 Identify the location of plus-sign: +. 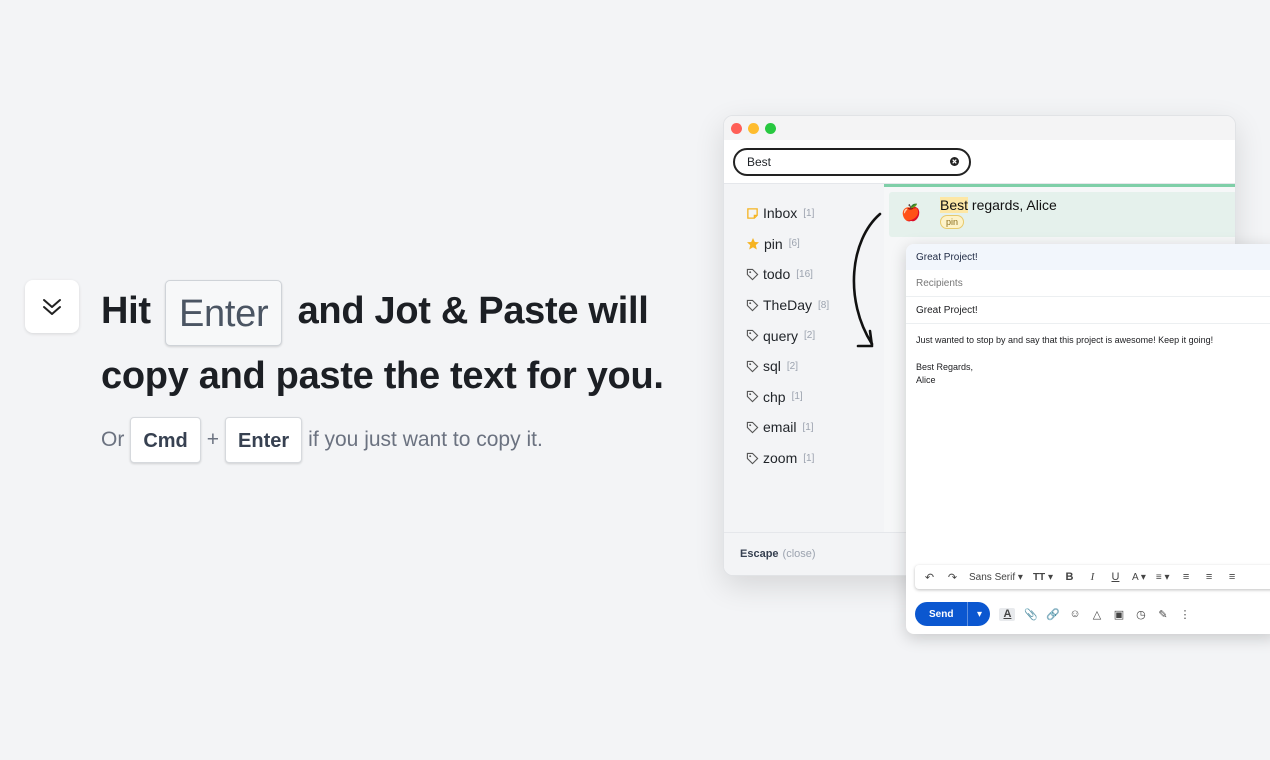
(213, 439).